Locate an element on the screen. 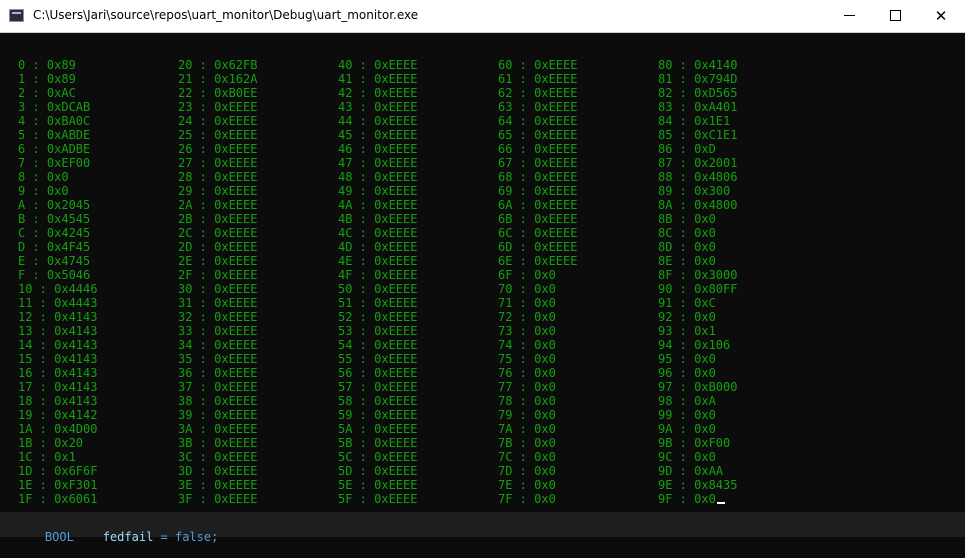  console-line: 24 : 0xEEEE is located at coordinates (218, 121).